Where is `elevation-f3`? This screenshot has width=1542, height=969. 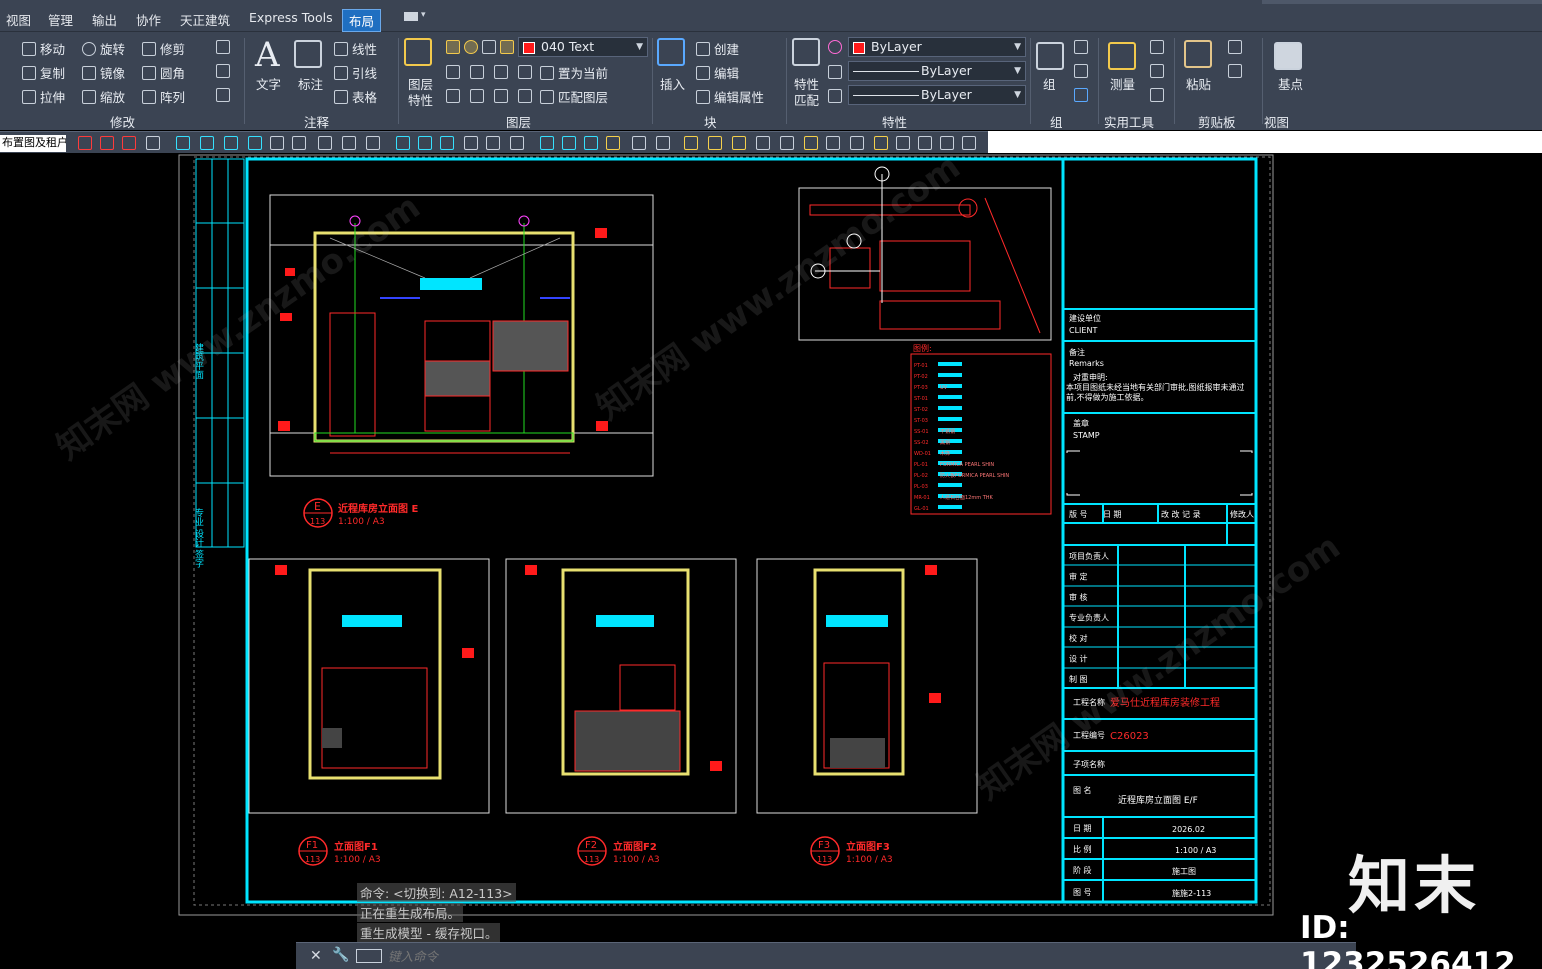
elevation-f3 is located at coordinates (867, 686).